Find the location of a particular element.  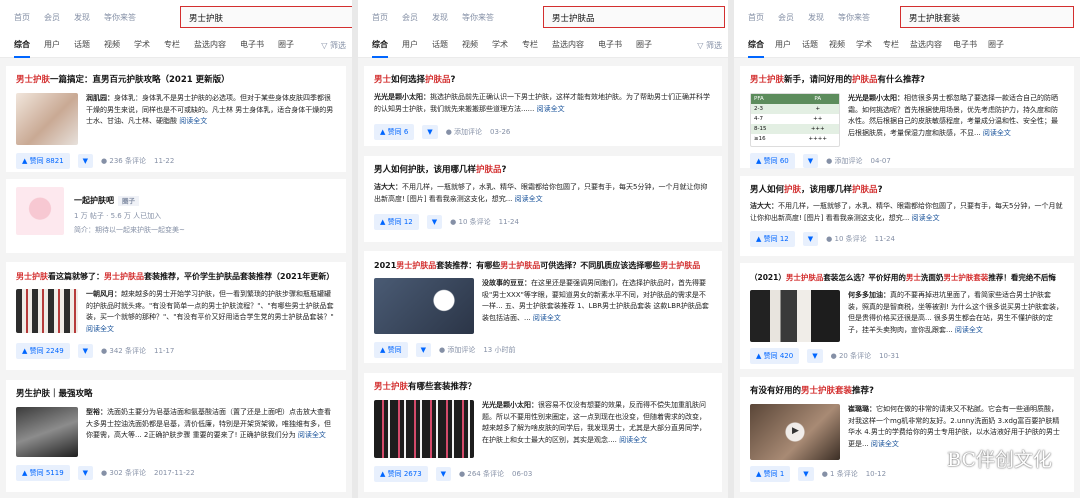

upvote-button: ▲ 赞同 8821 is located at coordinates (43, 161).